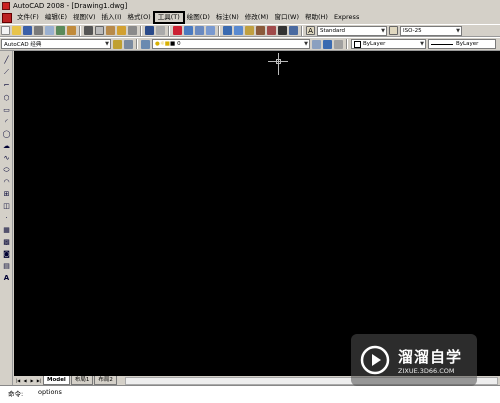 The height and width of the screenshot is (403, 500). What do you see at coordinates (28, 17) in the screenshot?
I see `menu-file: 文件(F)` at bounding box center [28, 17].